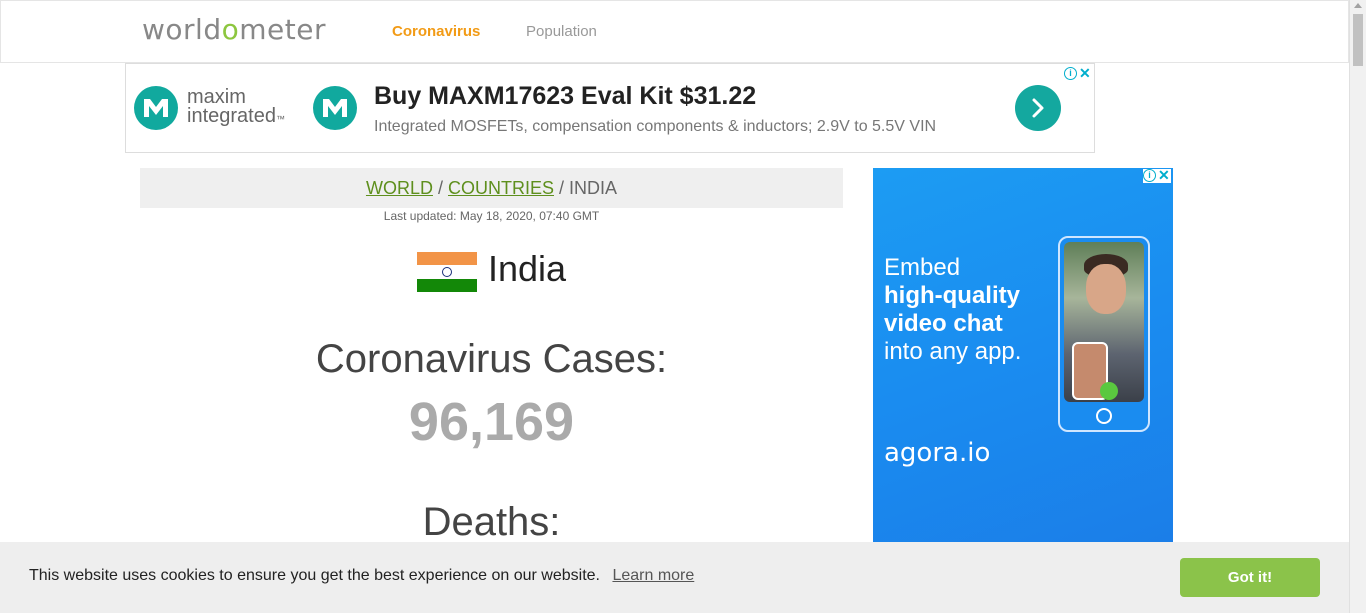 The width and height of the screenshot is (1366, 613). I want to click on ad-headline: Buy MAXM17623 Eval Kit $31.22, so click(565, 96).